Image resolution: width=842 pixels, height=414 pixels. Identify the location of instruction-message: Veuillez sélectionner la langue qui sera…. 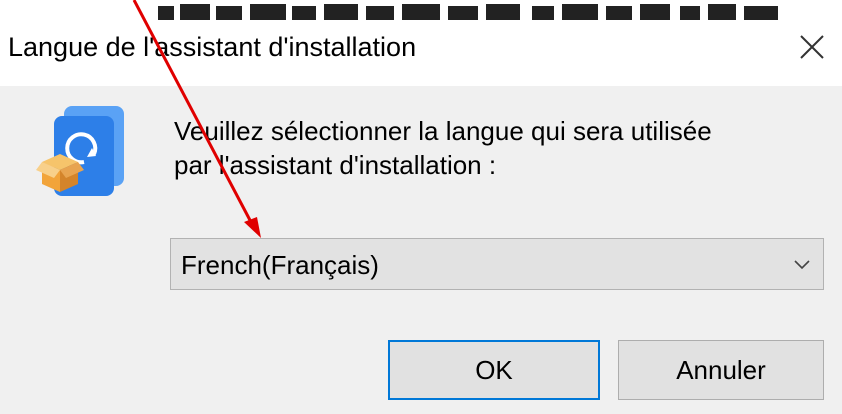
(494, 148).